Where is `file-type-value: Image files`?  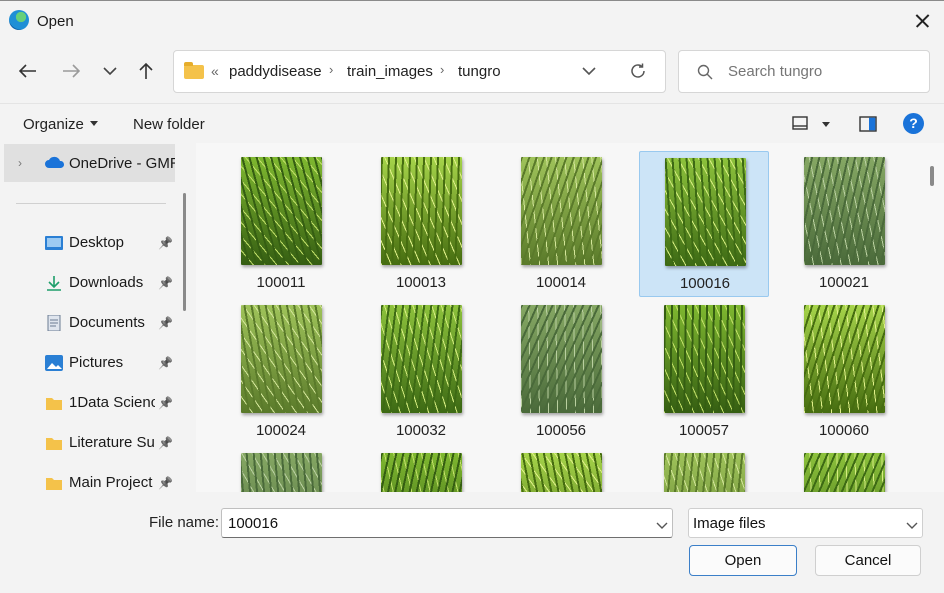
file-type-value: Image files is located at coordinates (729, 523).